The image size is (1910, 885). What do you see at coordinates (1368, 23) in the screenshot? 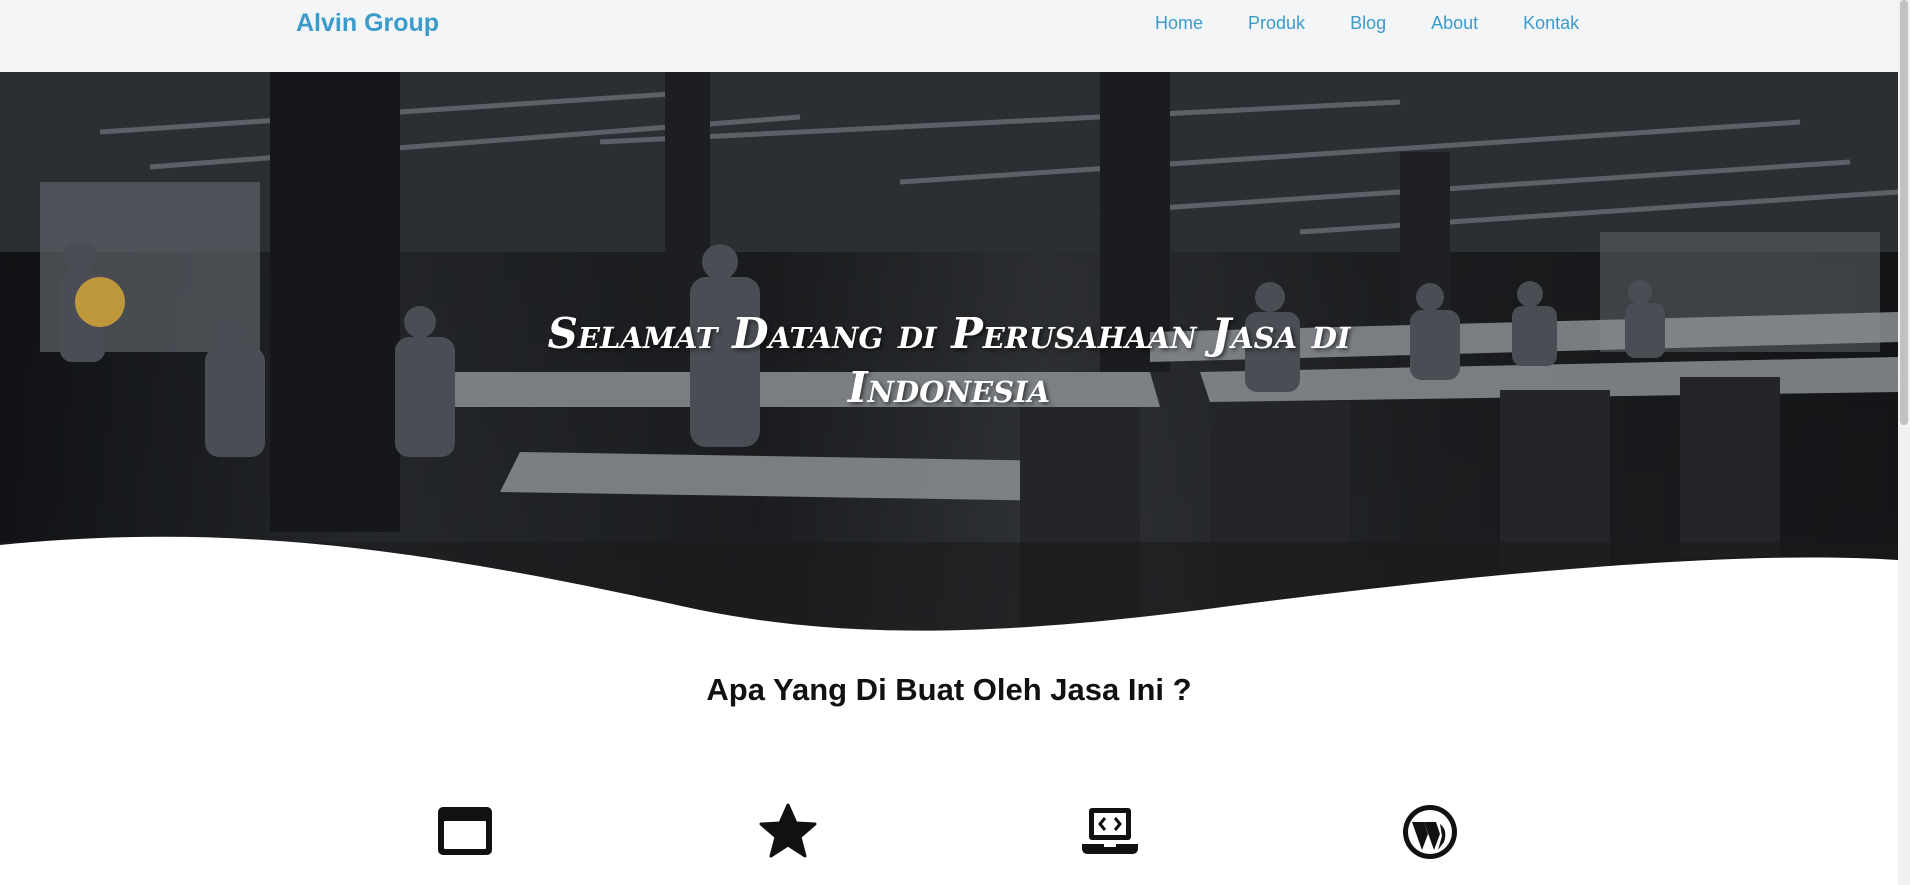
I see `nav-link-blog: Blog` at bounding box center [1368, 23].